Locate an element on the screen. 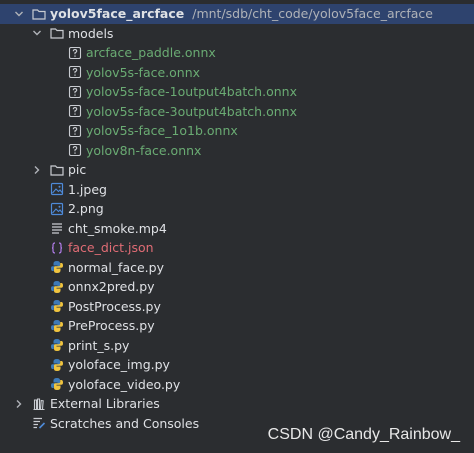 The height and width of the screenshot is (453, 474). tree-row-model-file: yolov5s-face.onnx is located at coordinates (237, 73).